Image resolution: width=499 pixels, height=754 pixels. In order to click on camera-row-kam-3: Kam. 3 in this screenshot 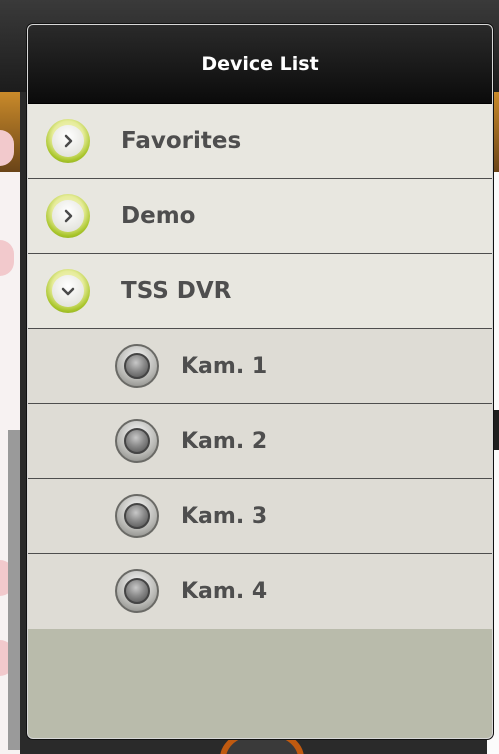, I will do `click(260, 516)`.